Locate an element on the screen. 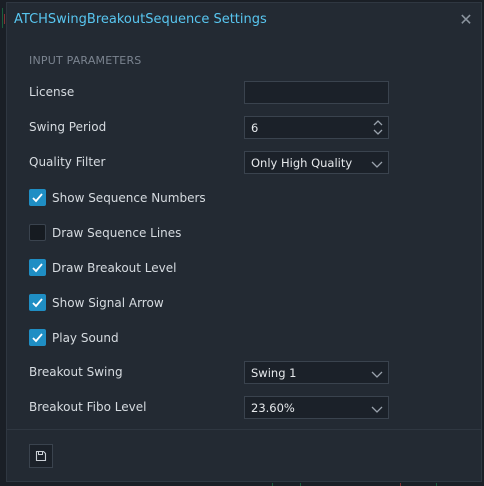 The image size is (484, 486). save-button is located at coordinates (41, 456).